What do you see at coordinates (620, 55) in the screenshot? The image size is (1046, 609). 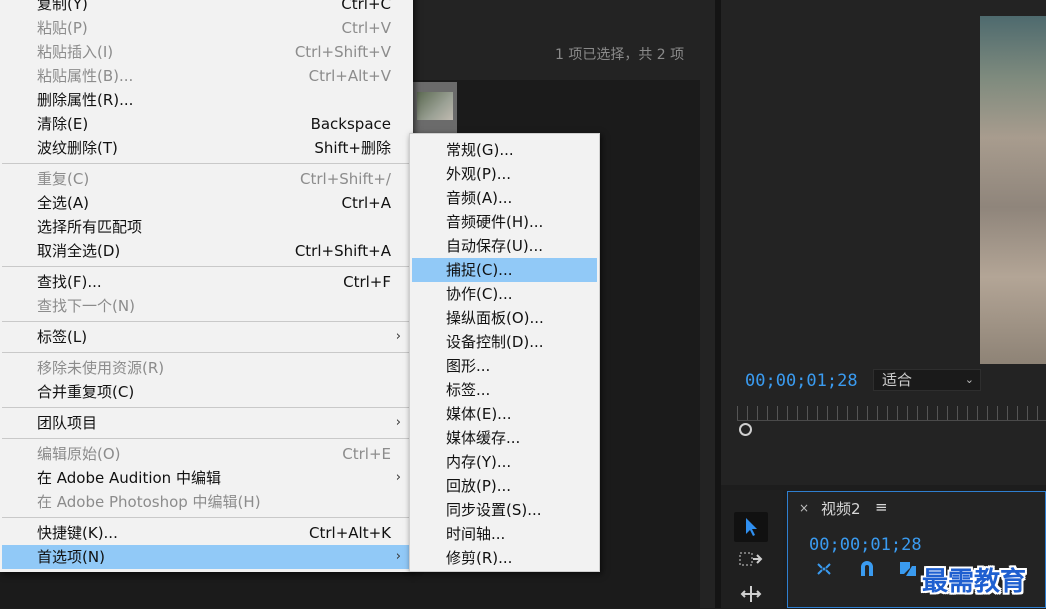 I see `selection-status: 1 项已选择，共 2 项` at bounding box center [620, 55].